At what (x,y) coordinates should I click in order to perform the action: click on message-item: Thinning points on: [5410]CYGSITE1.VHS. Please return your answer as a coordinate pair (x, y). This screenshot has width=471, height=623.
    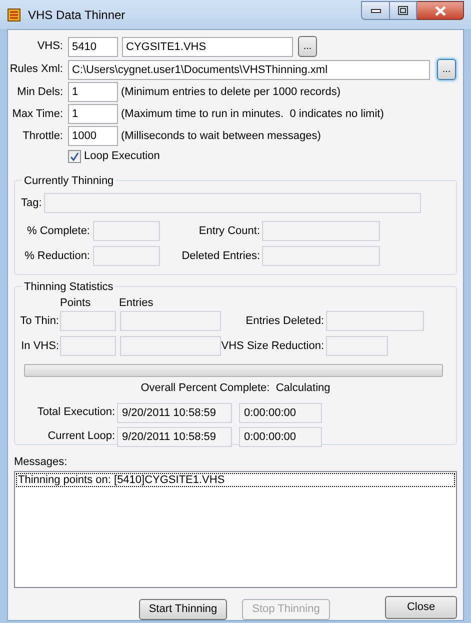
    Looking at the image, I should click on (235, 479).